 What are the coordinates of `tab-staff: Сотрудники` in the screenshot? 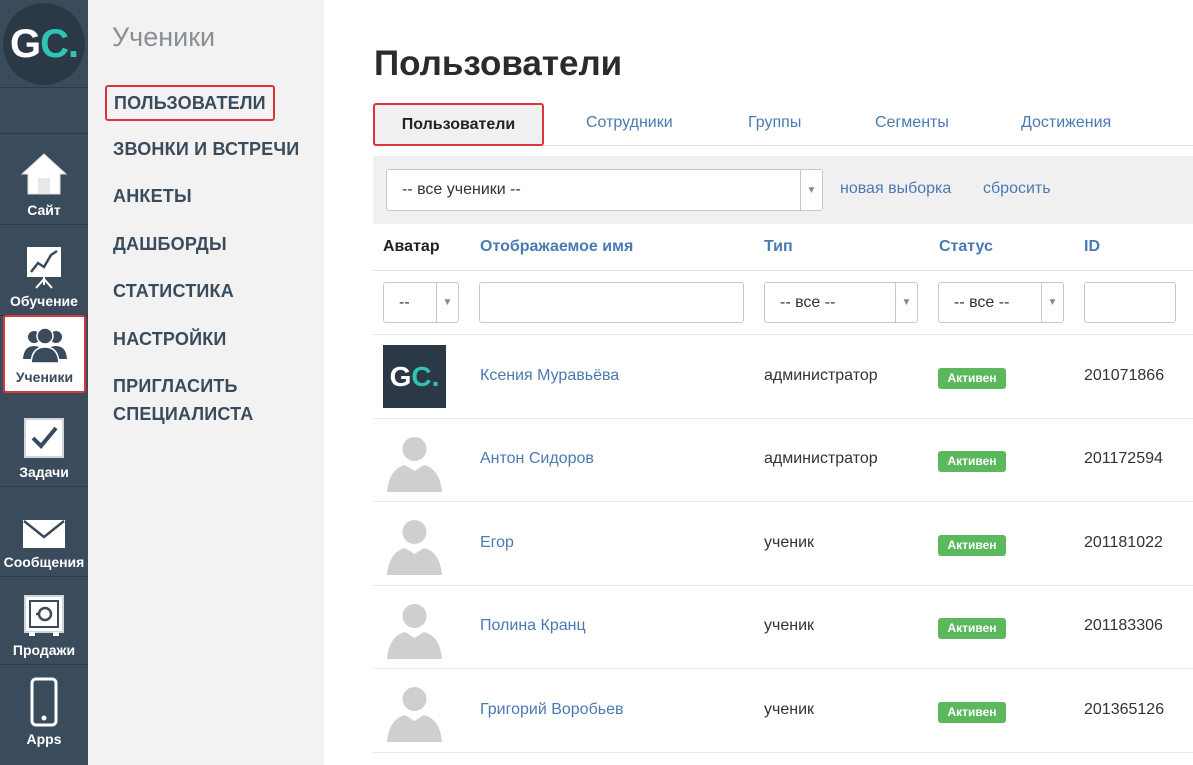 It's located at (629, 124).